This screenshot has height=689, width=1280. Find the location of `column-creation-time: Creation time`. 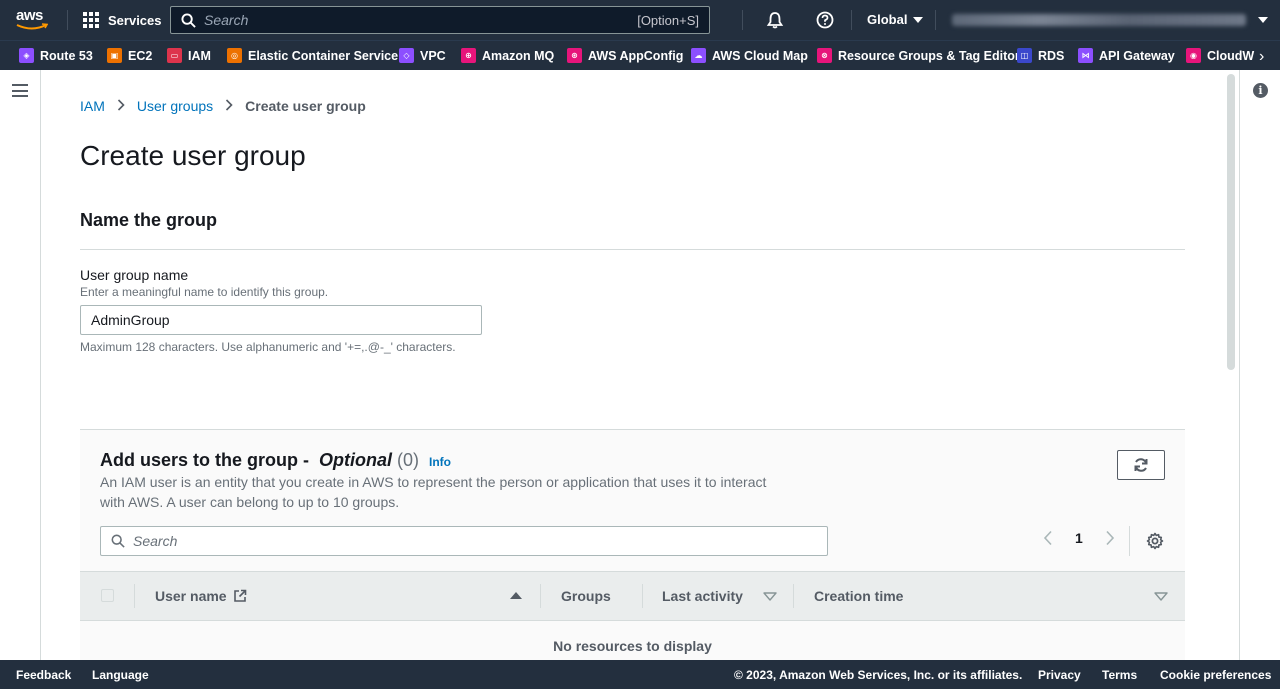

column-creation-time: Creation time is located at coordinates (858, 596).